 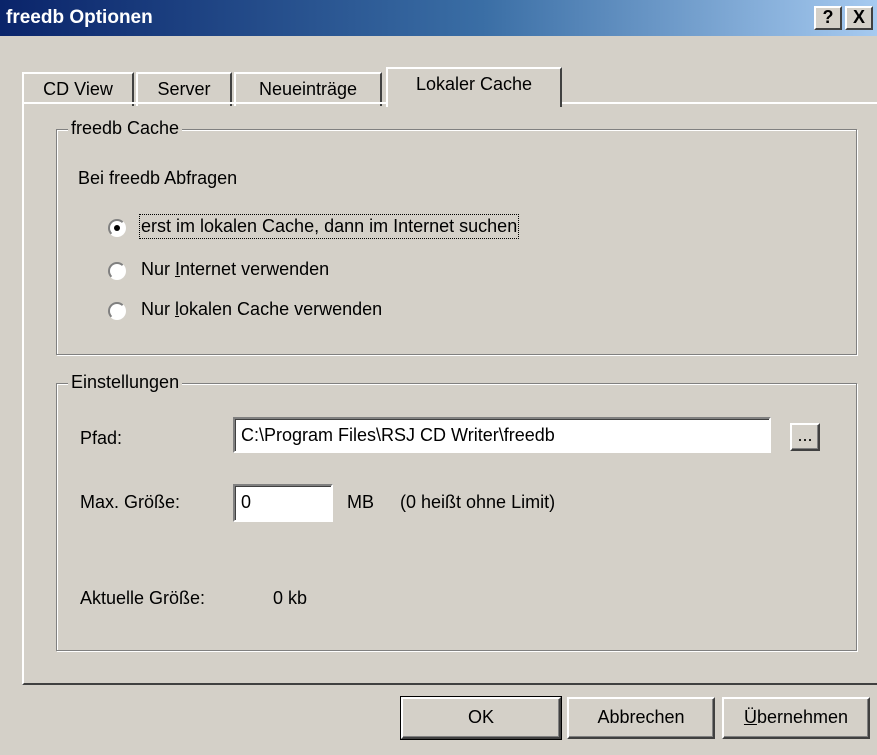 I want to click on cache-group-legend: freedb Cache, so click(x=125, y=128).